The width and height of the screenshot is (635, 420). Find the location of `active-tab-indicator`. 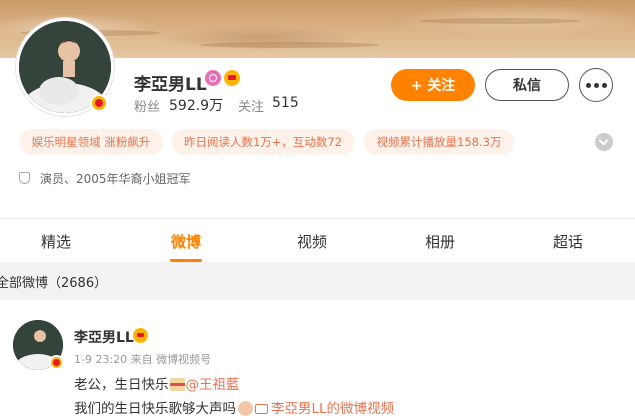

active-tab-indicator is located at coordinates (186, 260).